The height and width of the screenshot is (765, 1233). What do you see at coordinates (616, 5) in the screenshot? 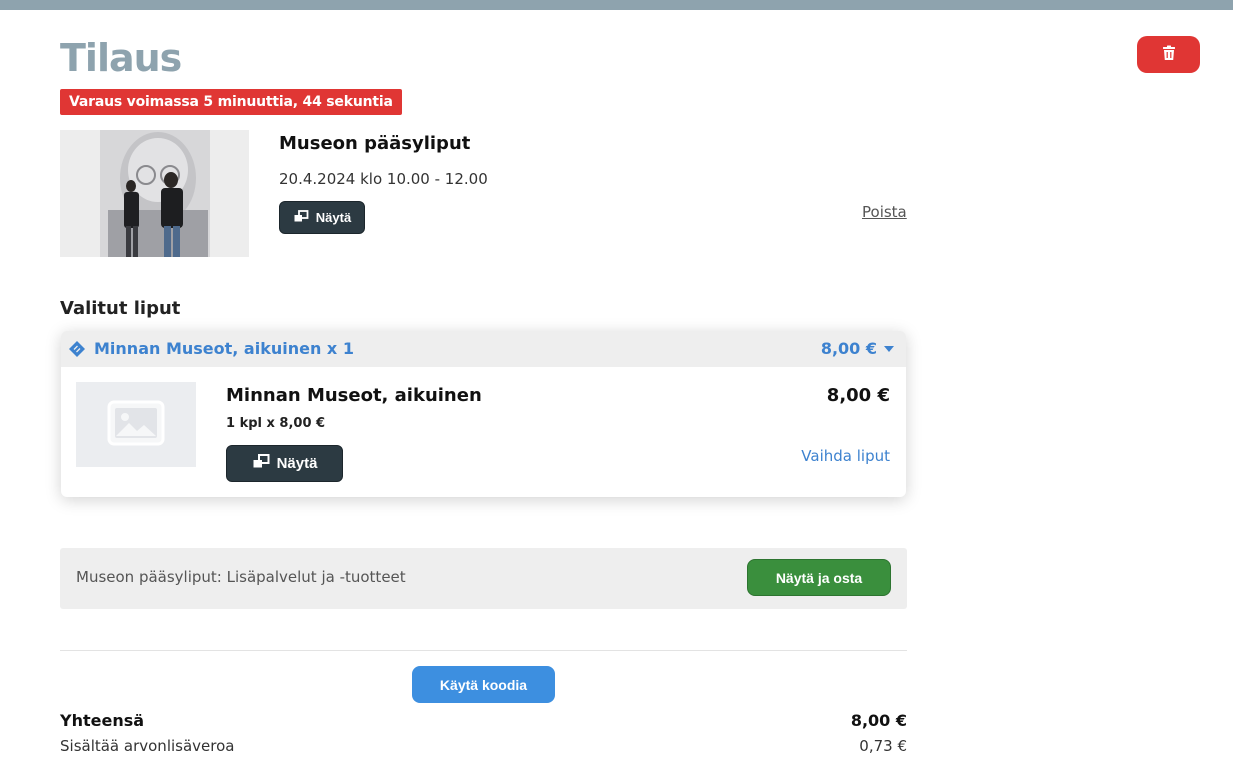
I see `top-accent-bar` at bounding box center [616, 5].